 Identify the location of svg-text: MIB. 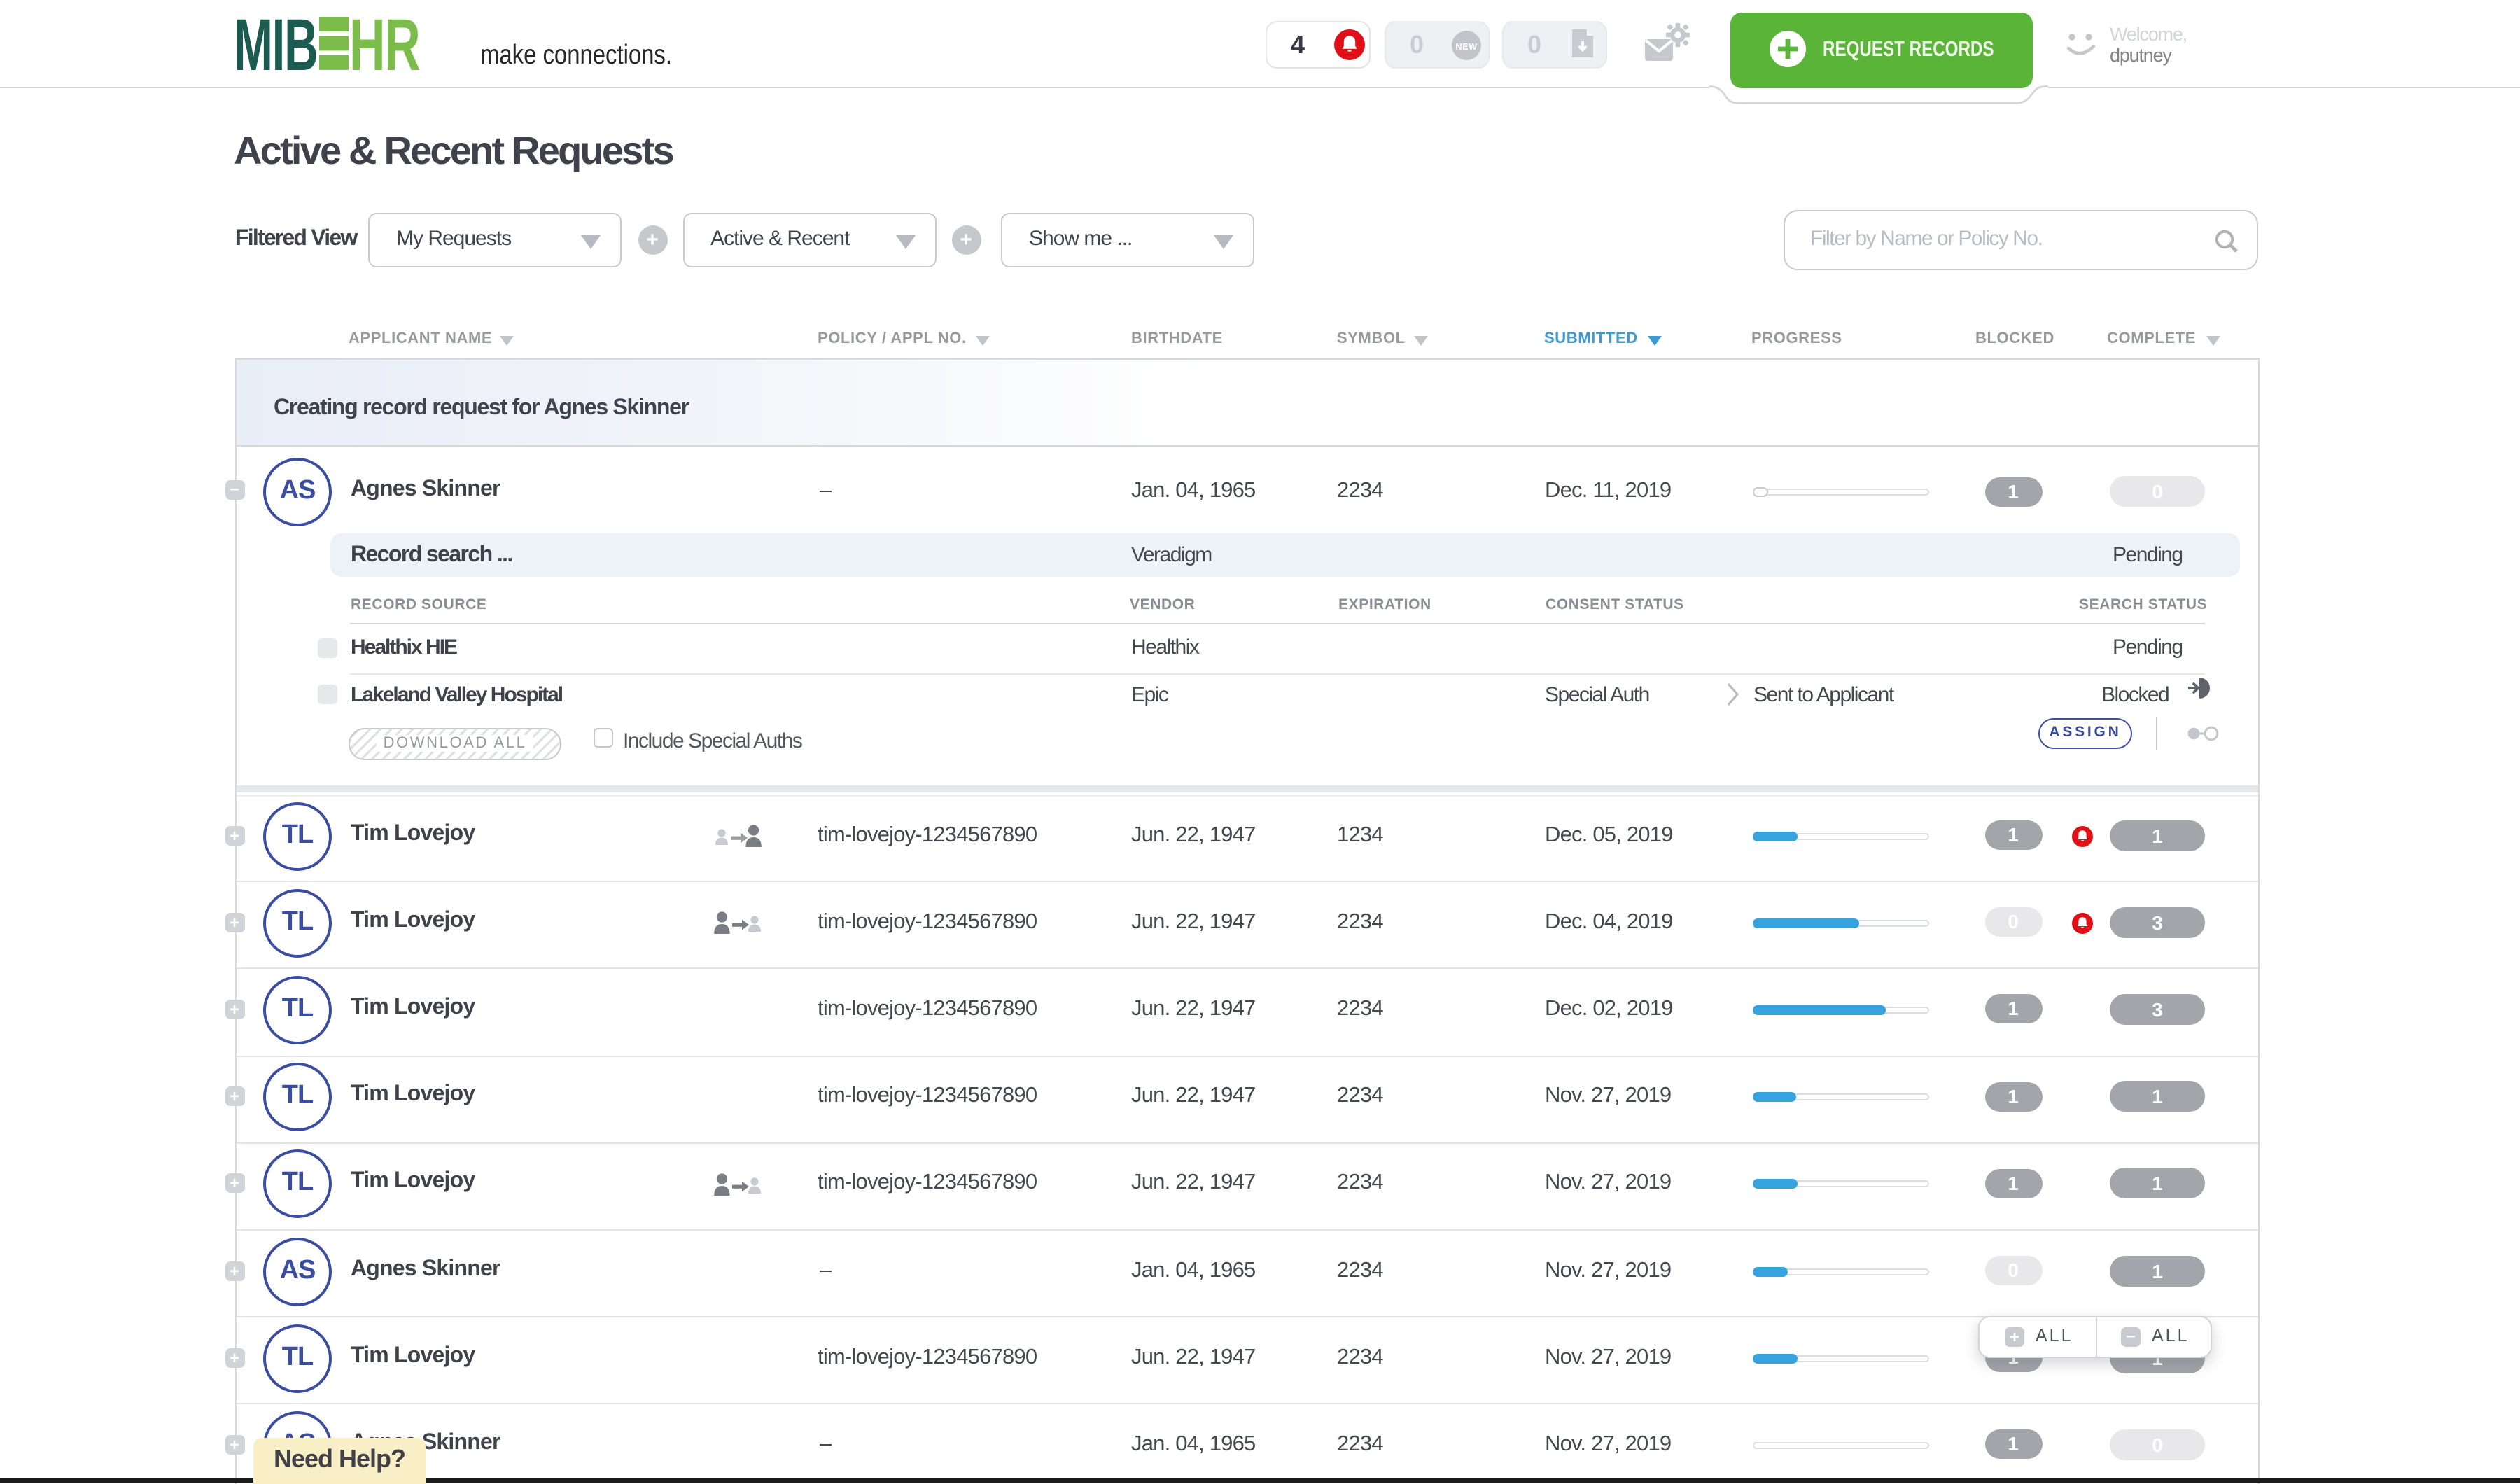
(275, 45).